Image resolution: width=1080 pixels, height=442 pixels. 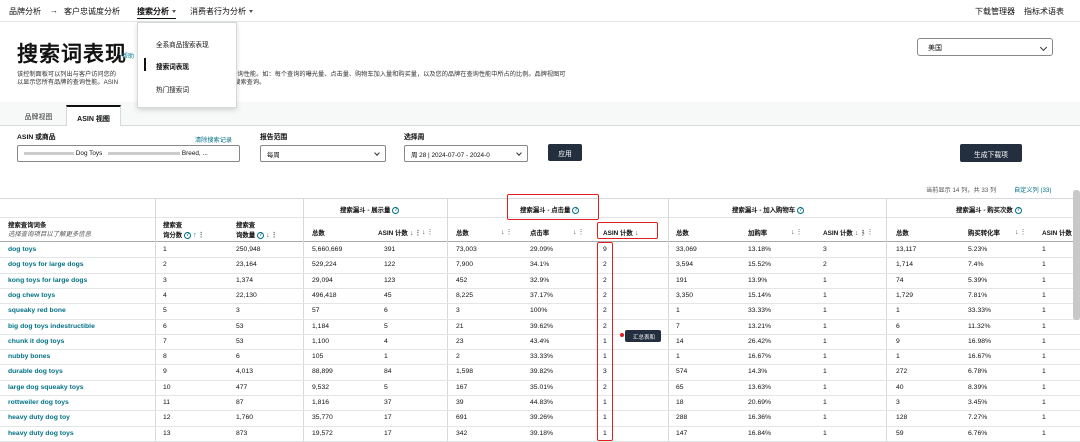 What do you see at coordinates (760, 402) in the screenshot?
I see `cell-cart-rate: 20.69%` at bounding box center [760, 402].